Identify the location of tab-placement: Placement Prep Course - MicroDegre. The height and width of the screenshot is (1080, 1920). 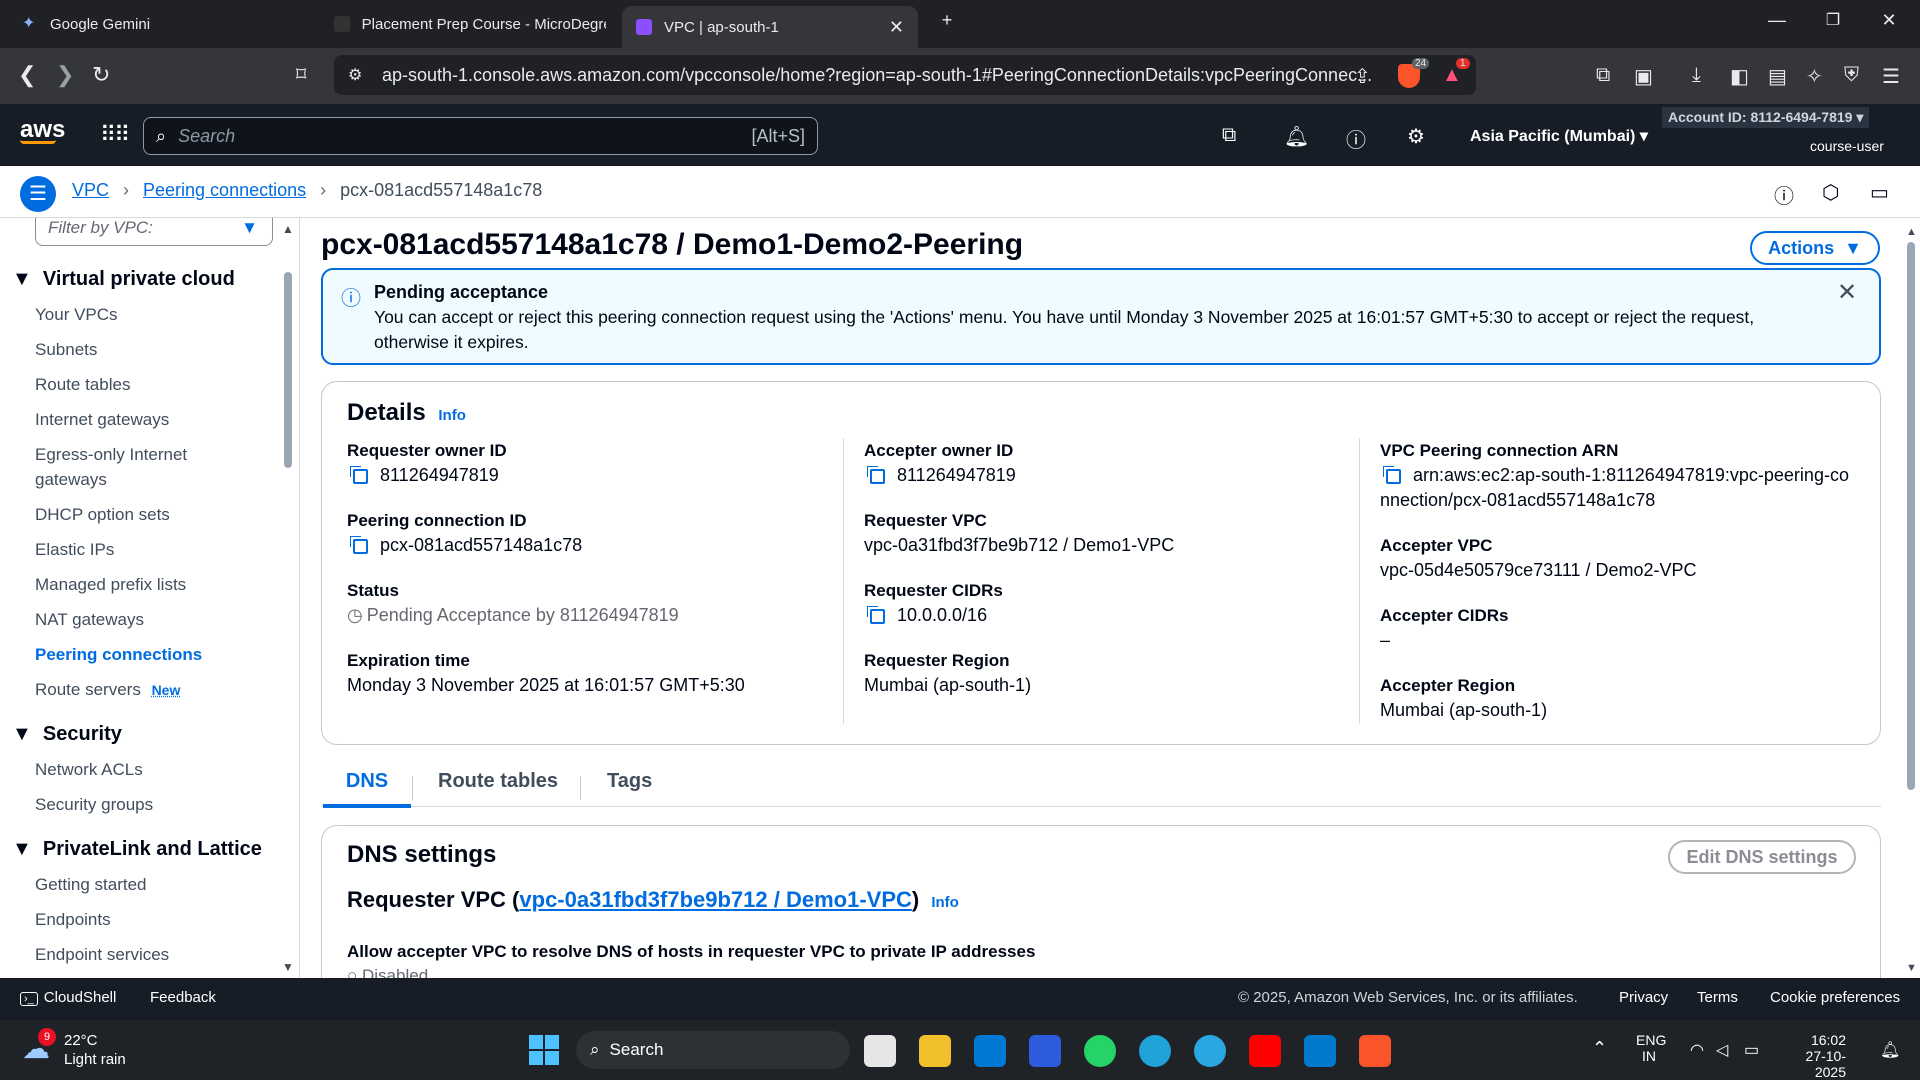
(470, 24).